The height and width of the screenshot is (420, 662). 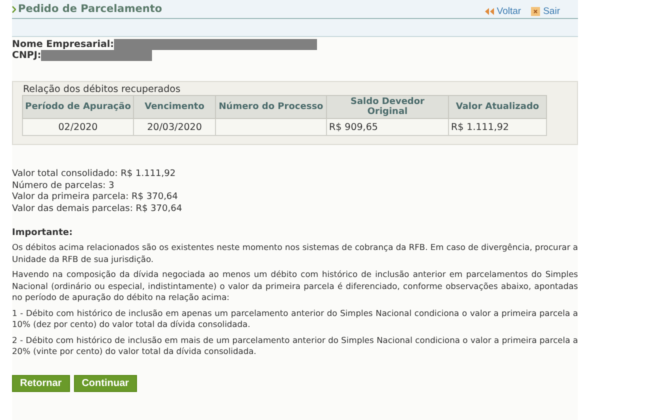 I want to click on table-cell: 20/03/2020, so click(x=175, y=127).